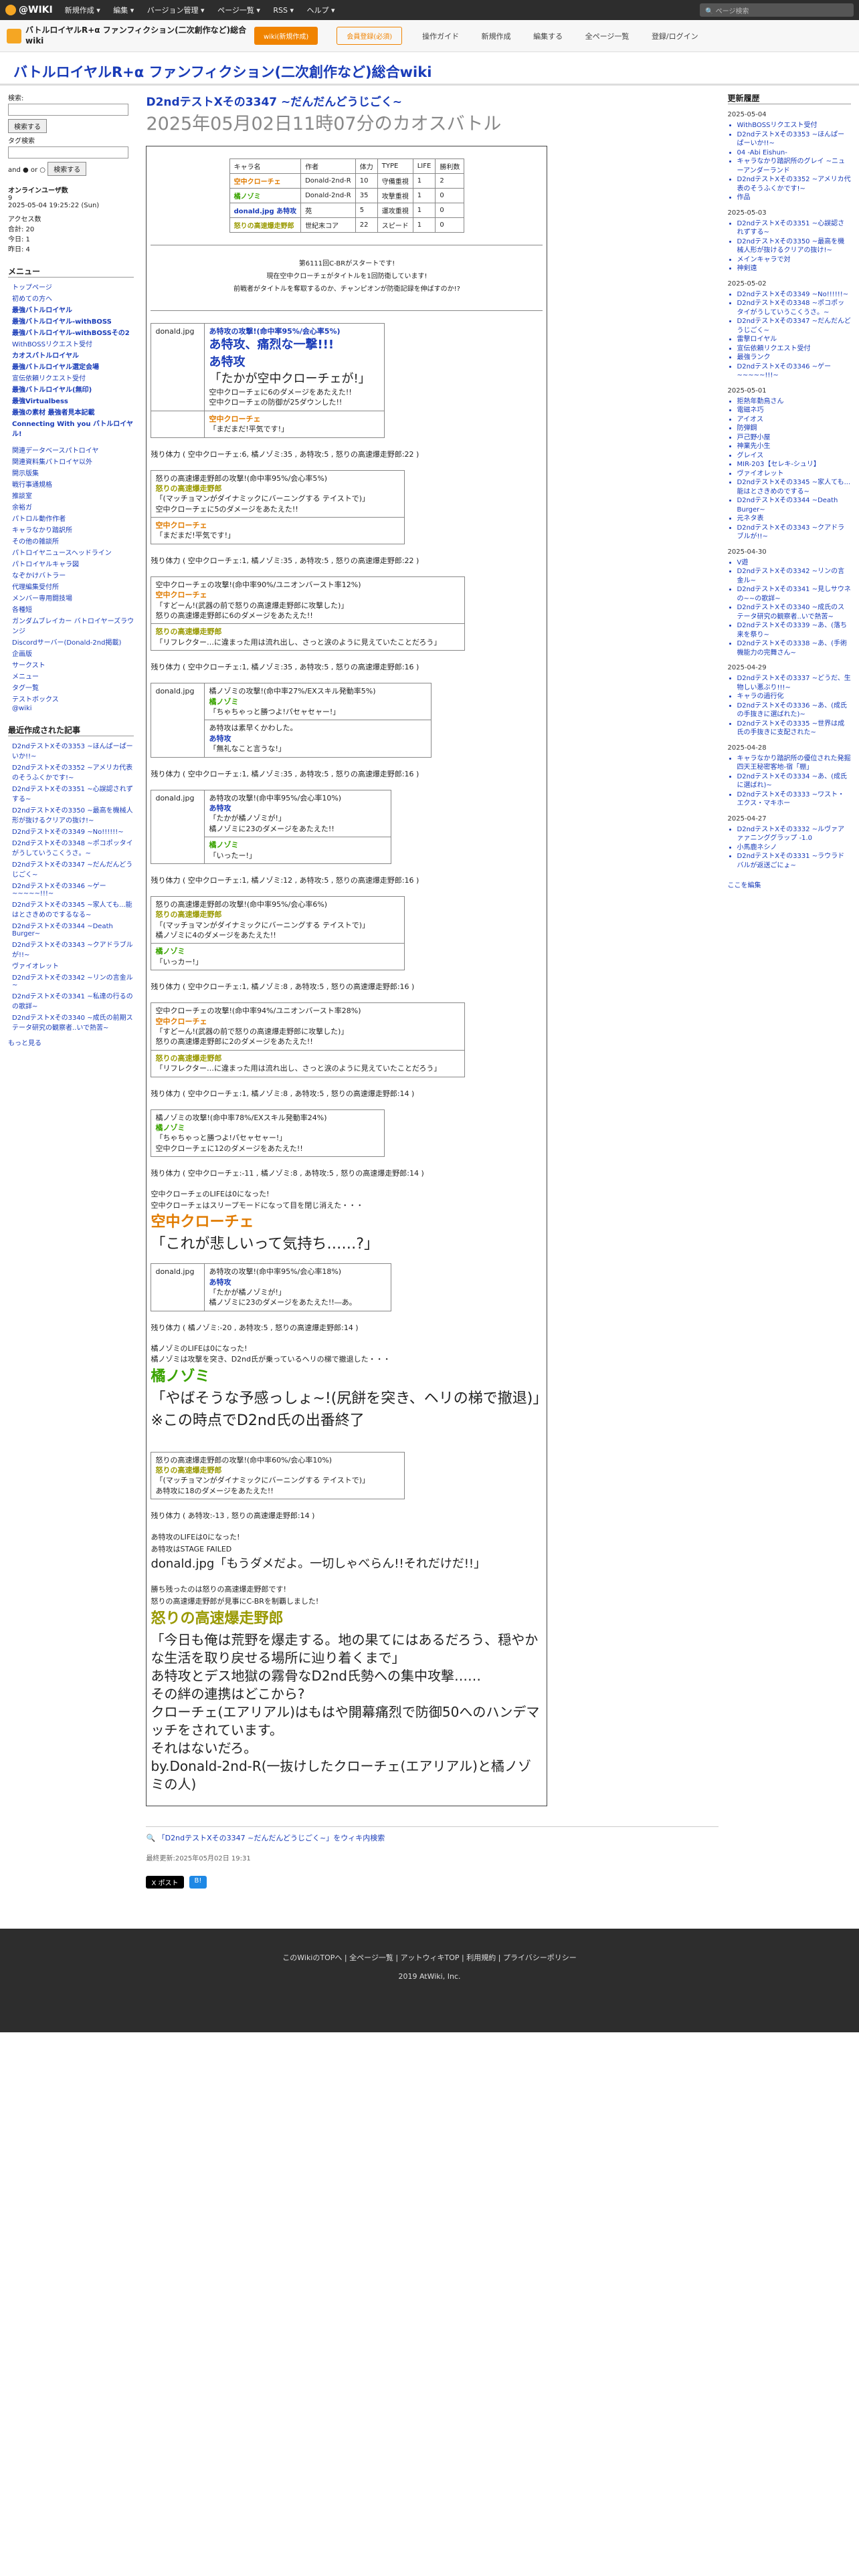 The width and height of the screenshot is (859, 2576). Describe the element at coordinates (794, 371) in the screenshot. I see `history-item: D2ndテストXその3346 ~ゲー~~~~~!!!~` at that location.